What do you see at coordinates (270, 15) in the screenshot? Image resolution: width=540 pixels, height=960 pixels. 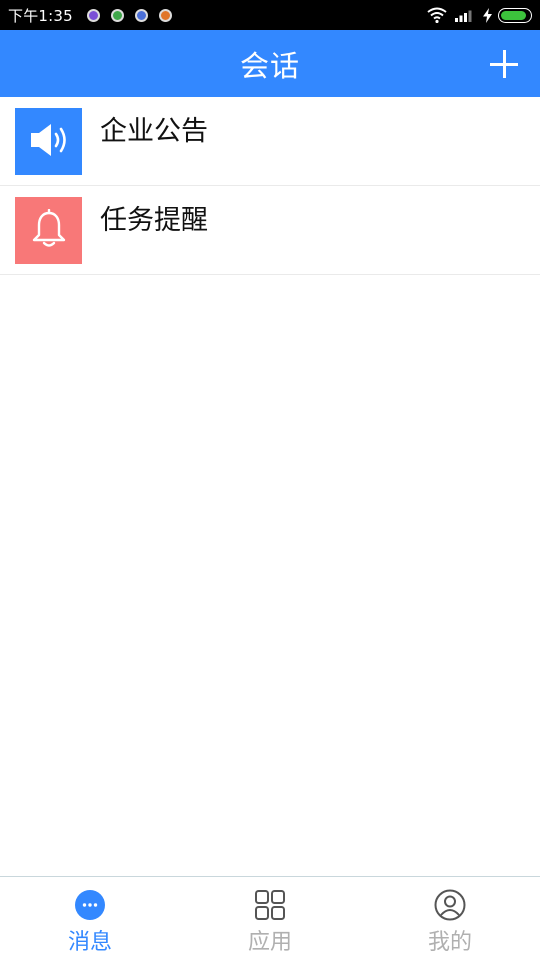 I see `status-bar: 下午1:35` at bounding box center [270, 15].